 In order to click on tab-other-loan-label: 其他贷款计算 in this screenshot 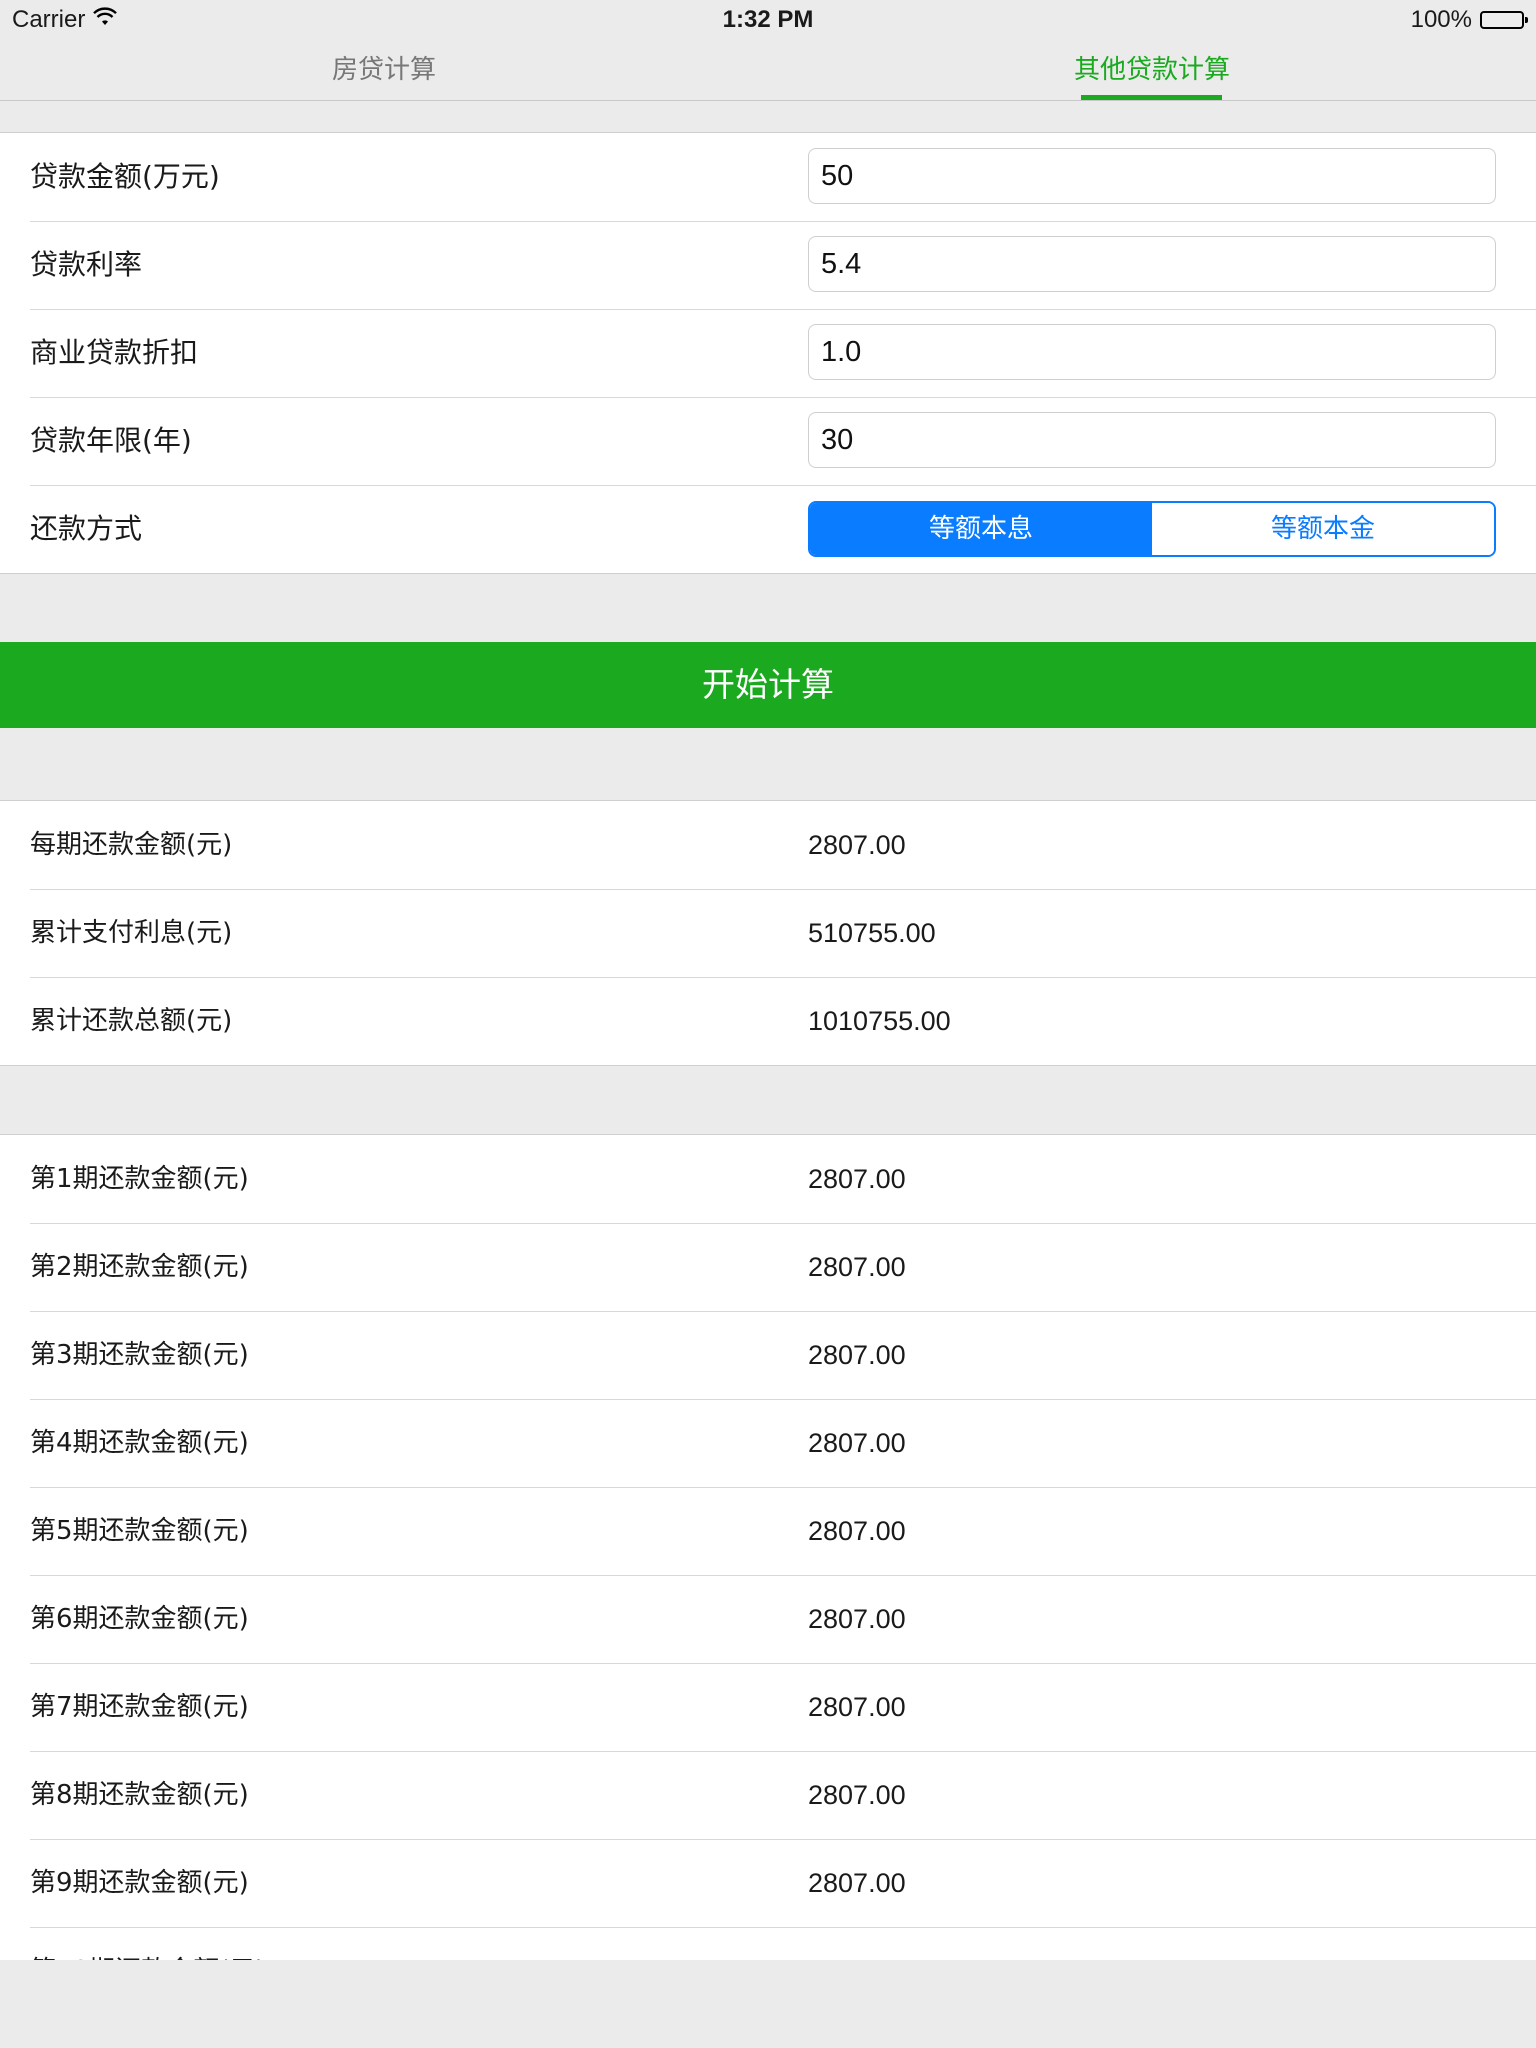, I will do `click(1151, 70)`.